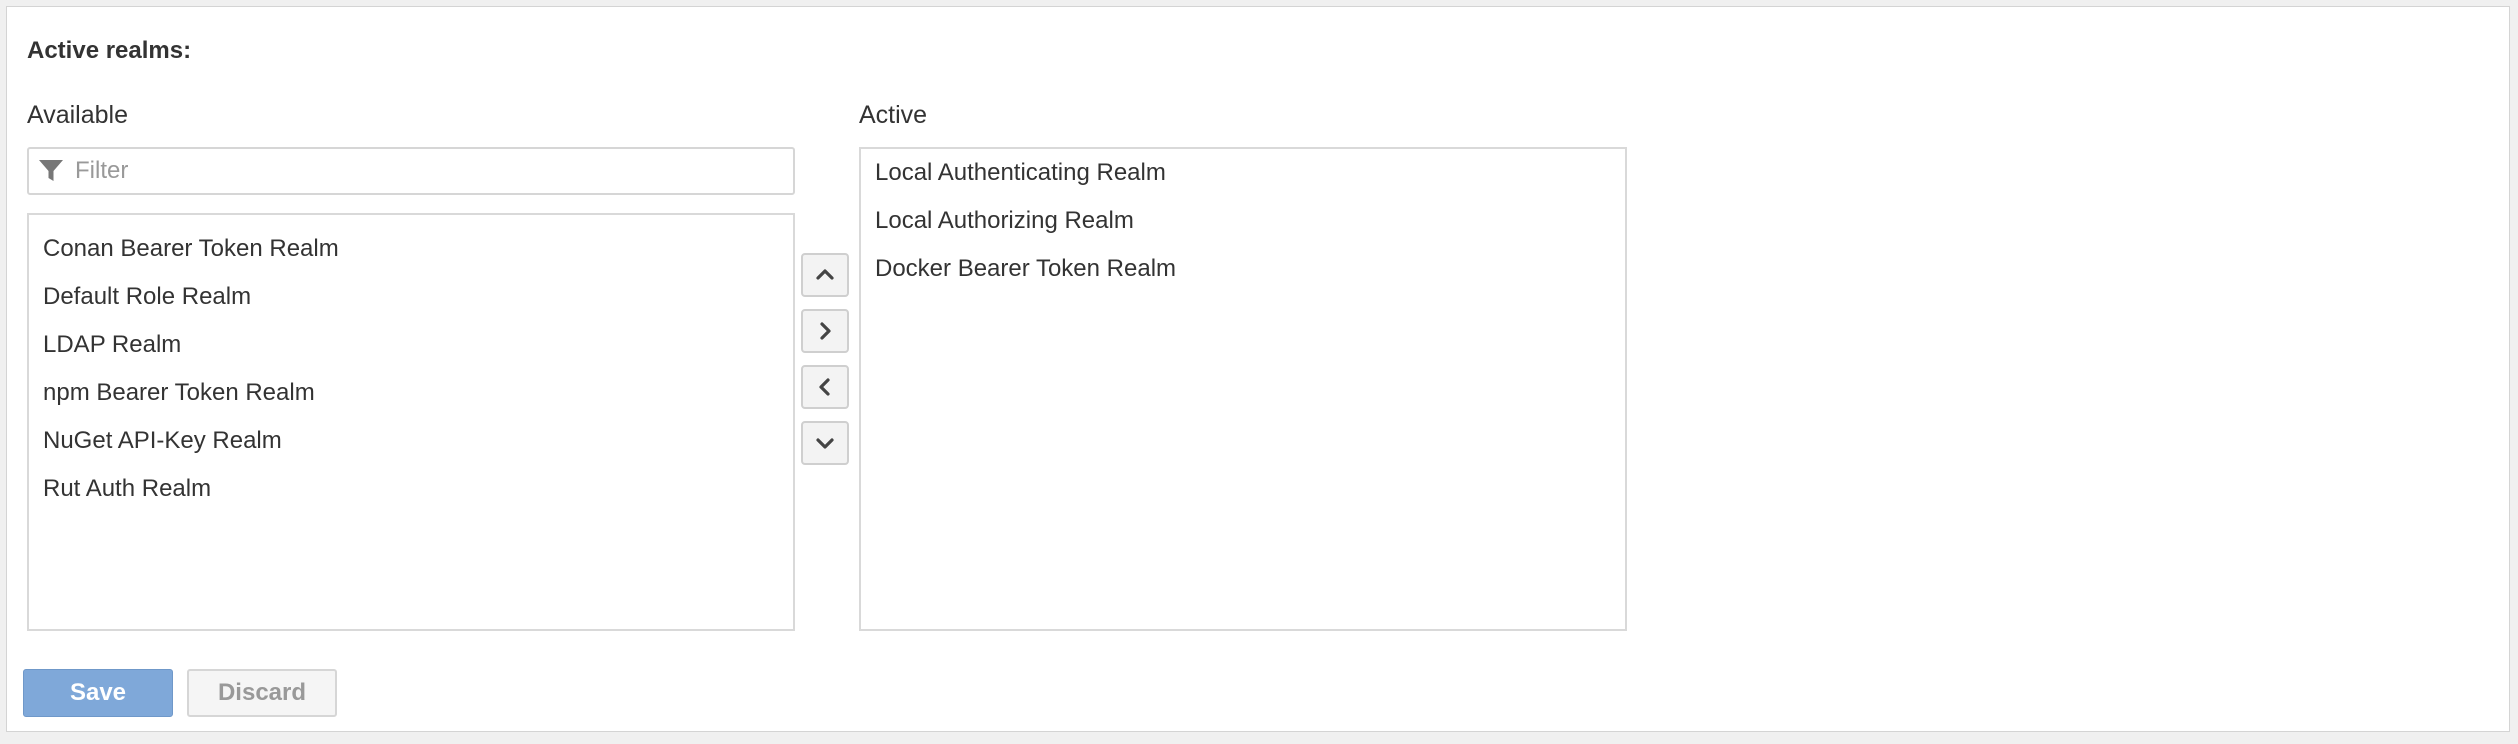 Image resolution: width=2518 pixels, height=744 pixels. Describe the element at coordinates (411, 297) in the screenshot. I see `available-item: Default Role Realm` at that location.